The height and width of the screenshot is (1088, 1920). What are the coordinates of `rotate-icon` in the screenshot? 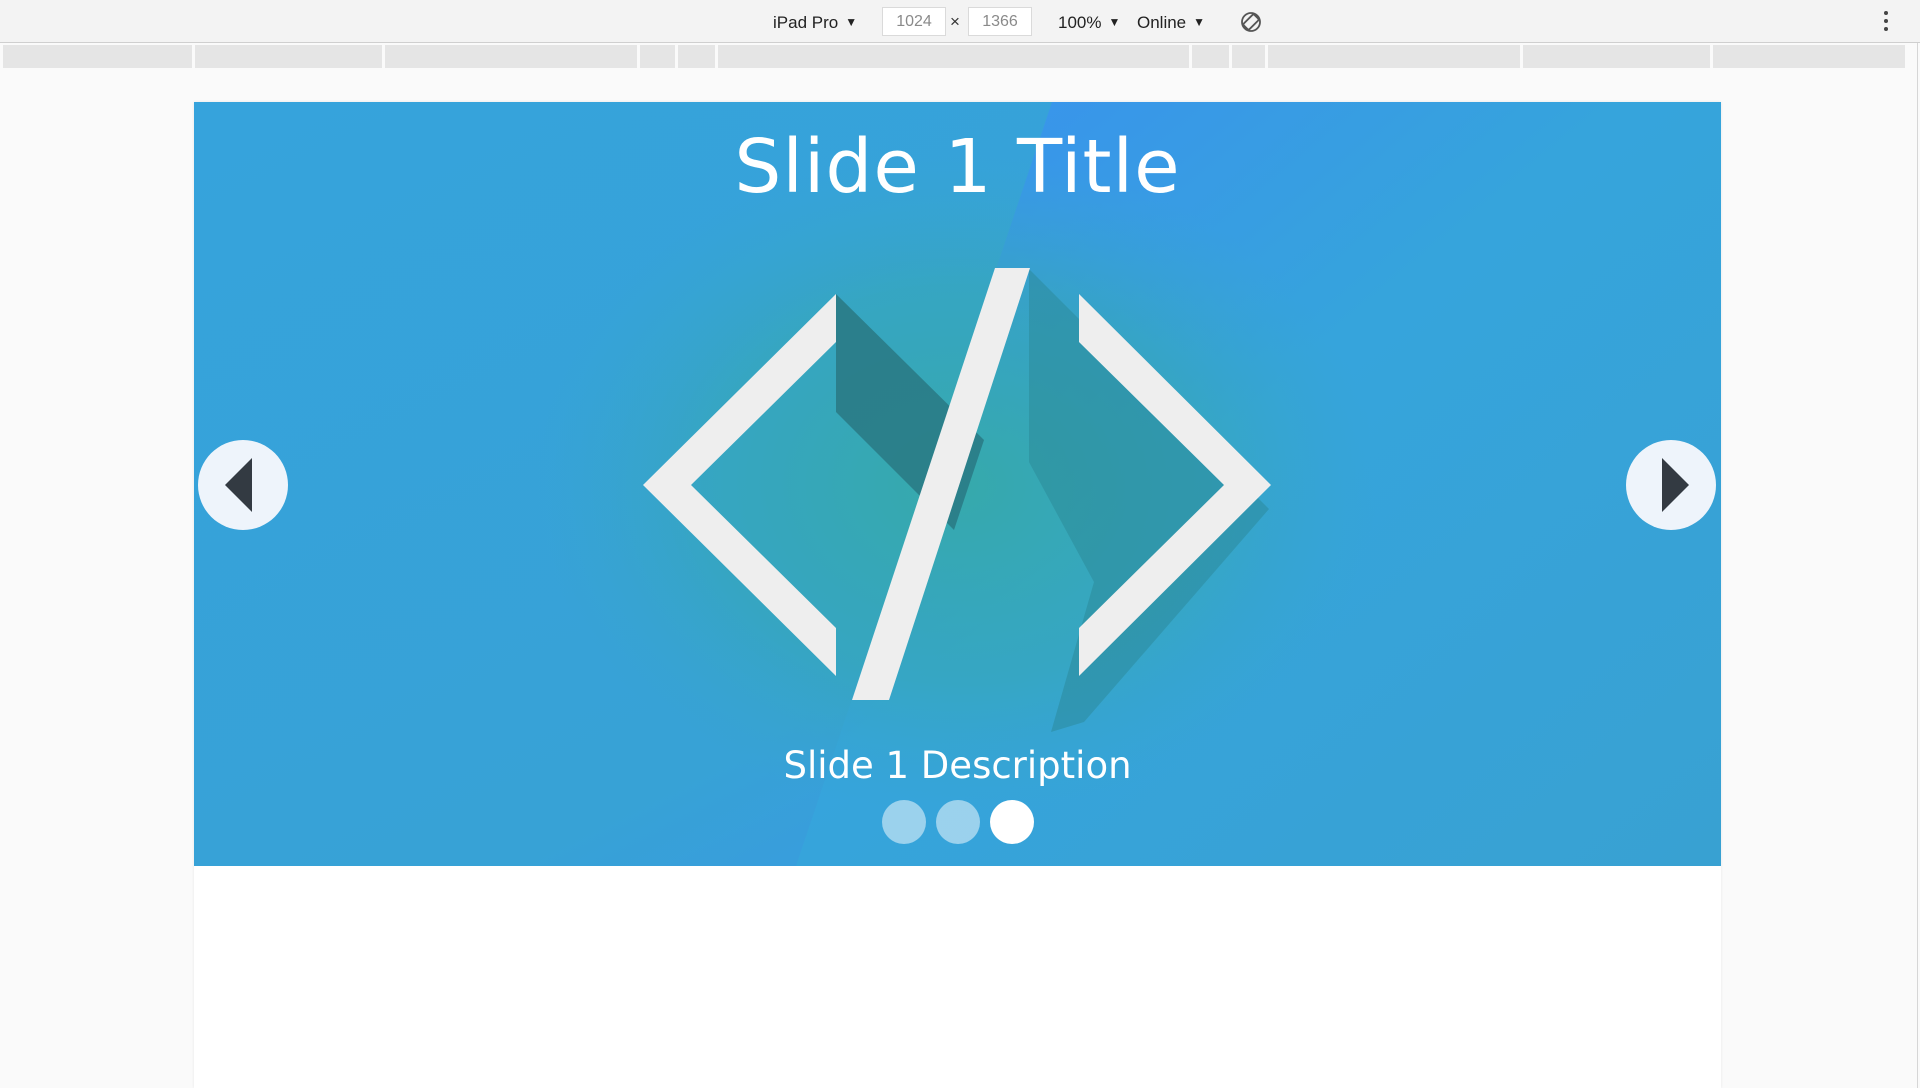 It's located at (1251, 22).